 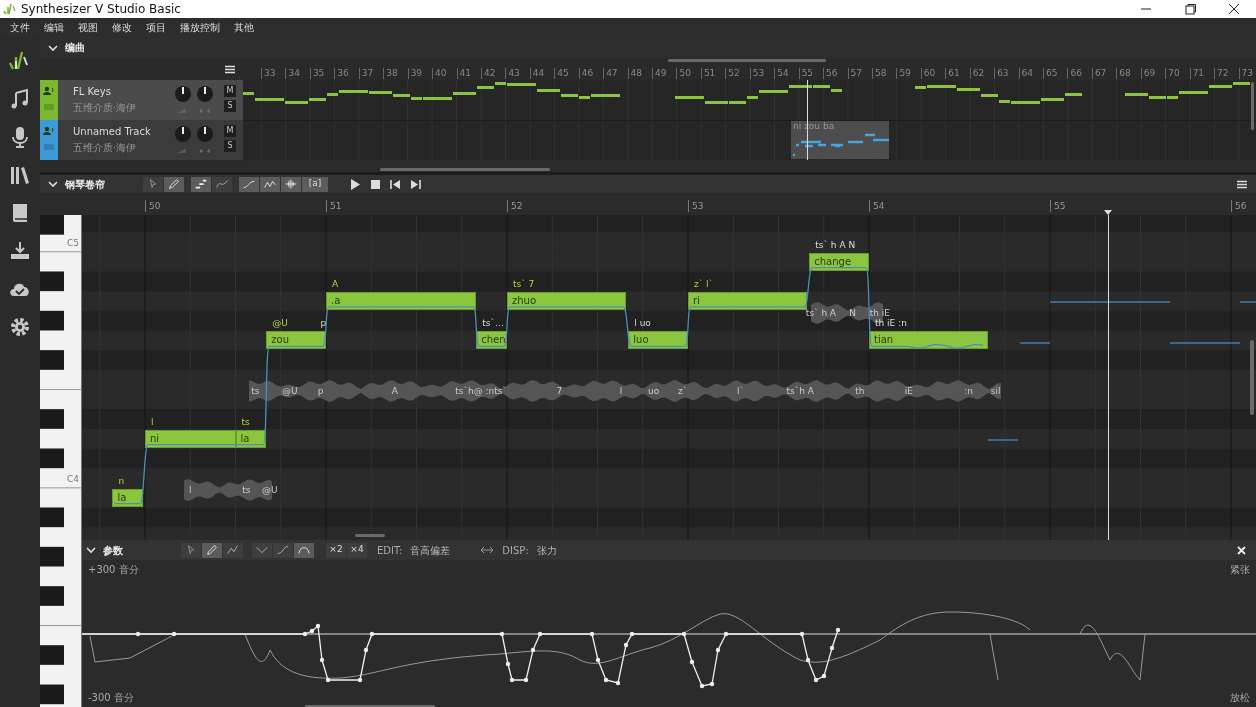 What do you see at coordinates (73, 242) in the screenshot?
I see `key-label: C5` at bounding box center [73, 242].